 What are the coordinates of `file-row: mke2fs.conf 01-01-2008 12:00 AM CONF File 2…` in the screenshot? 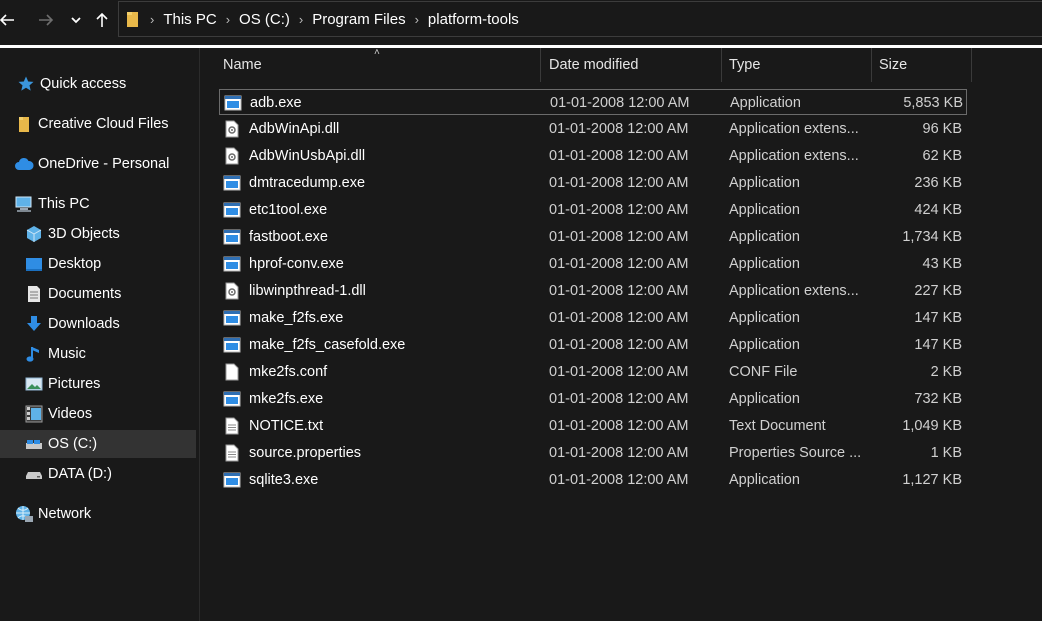 It's located at (593, 372).